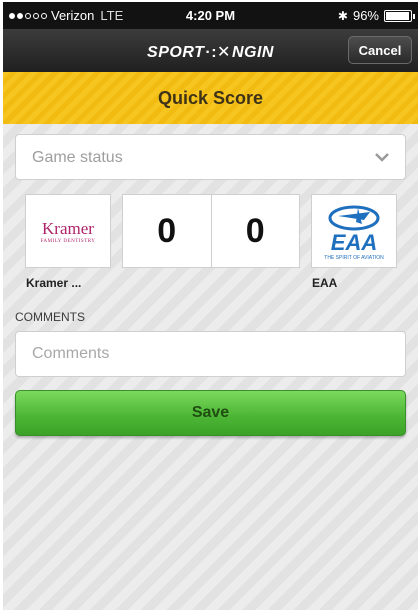 This screenshot has width=420, height=612. I want to click on title-band: Quick Score, so click(210, 98).